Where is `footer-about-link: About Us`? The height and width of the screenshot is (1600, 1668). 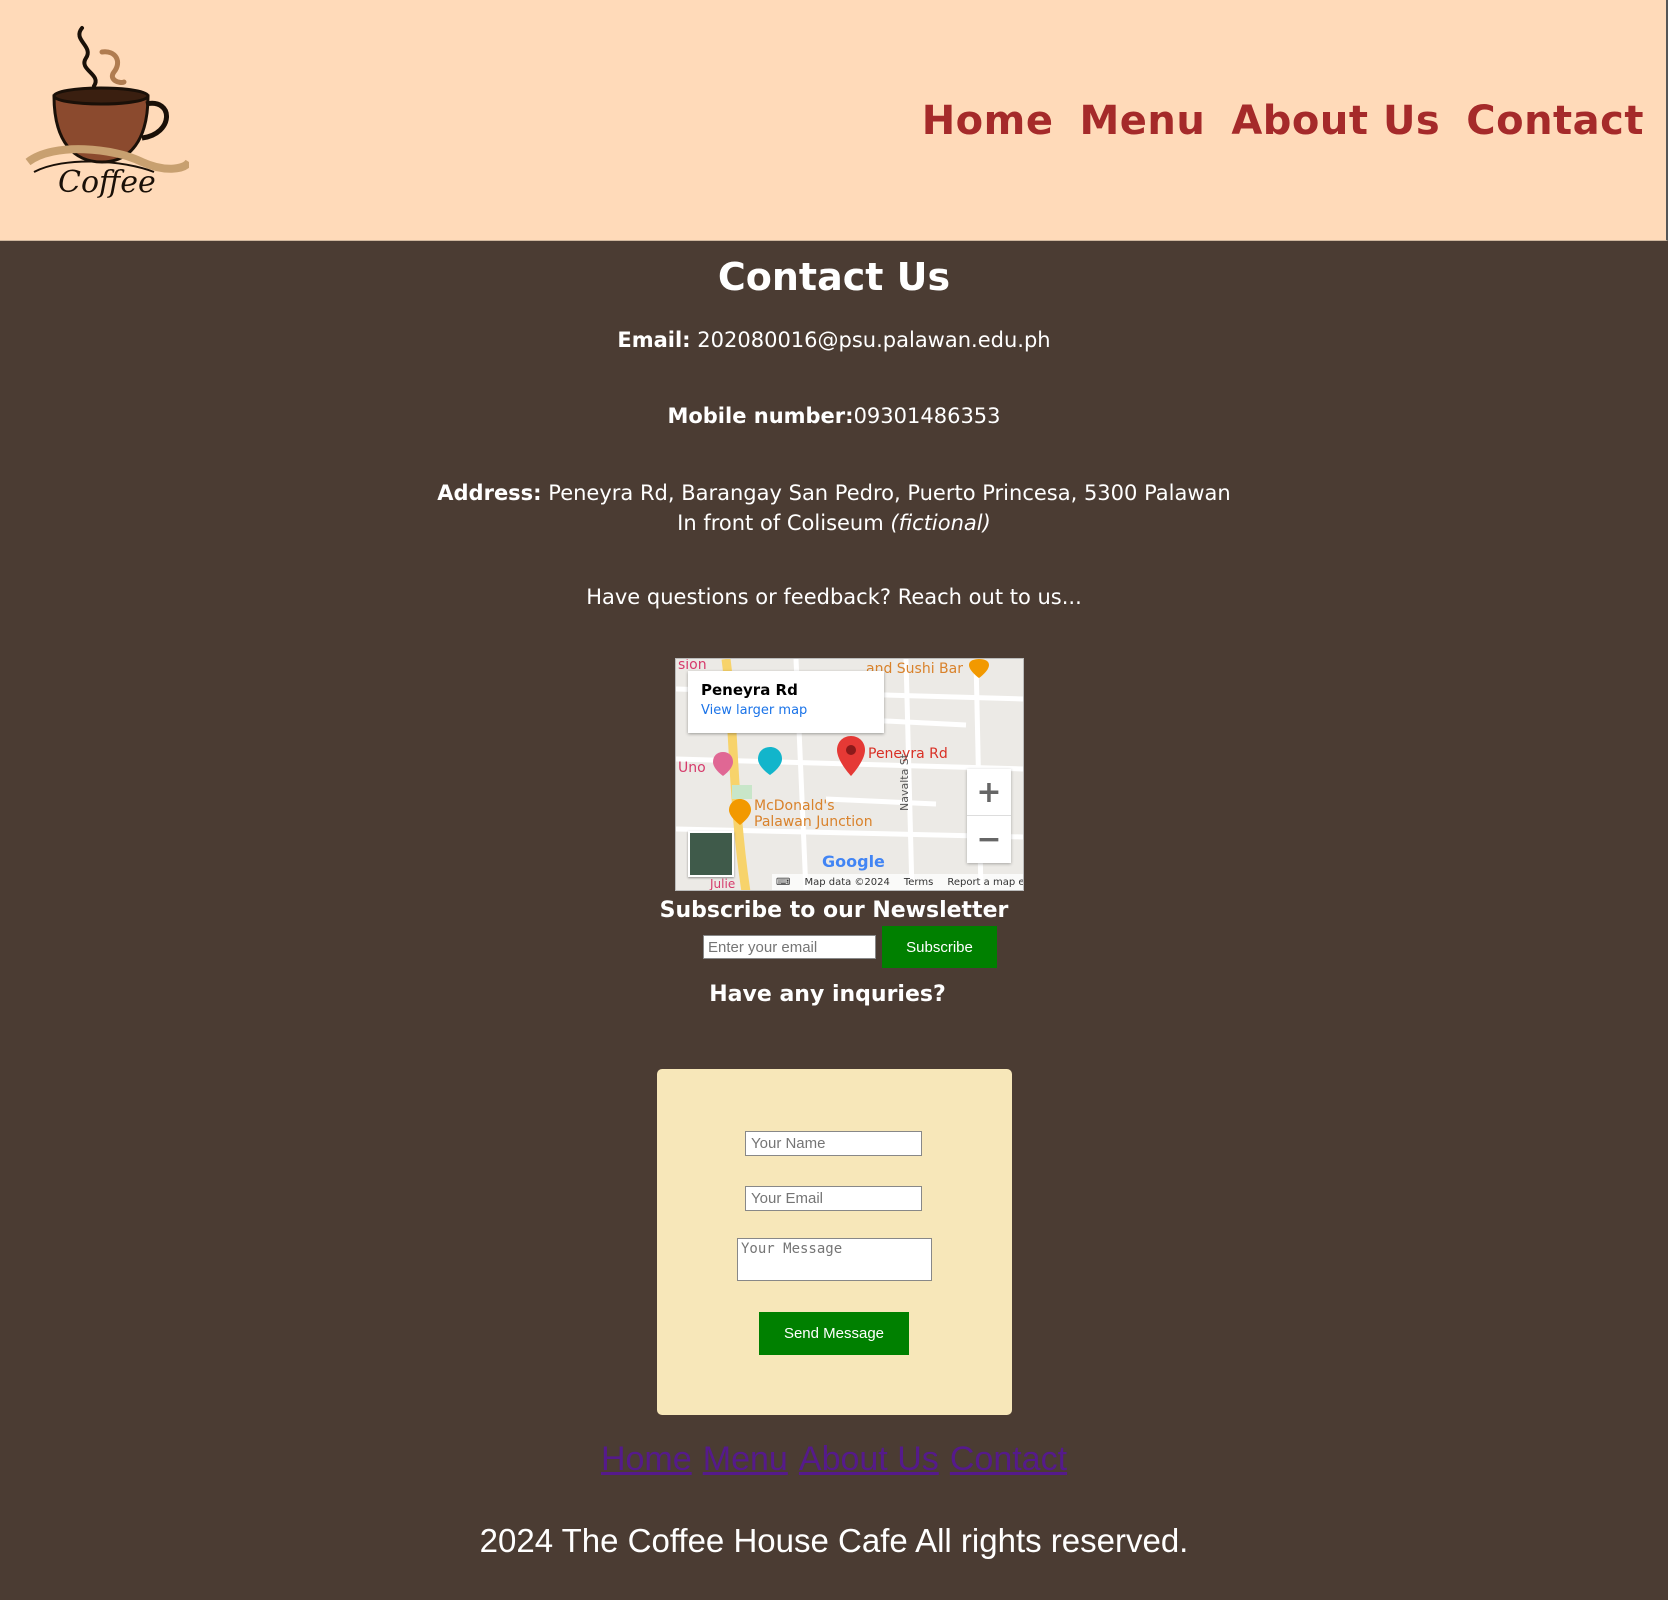
footer-about-link: About Us is located at coordinates (869, 1459).